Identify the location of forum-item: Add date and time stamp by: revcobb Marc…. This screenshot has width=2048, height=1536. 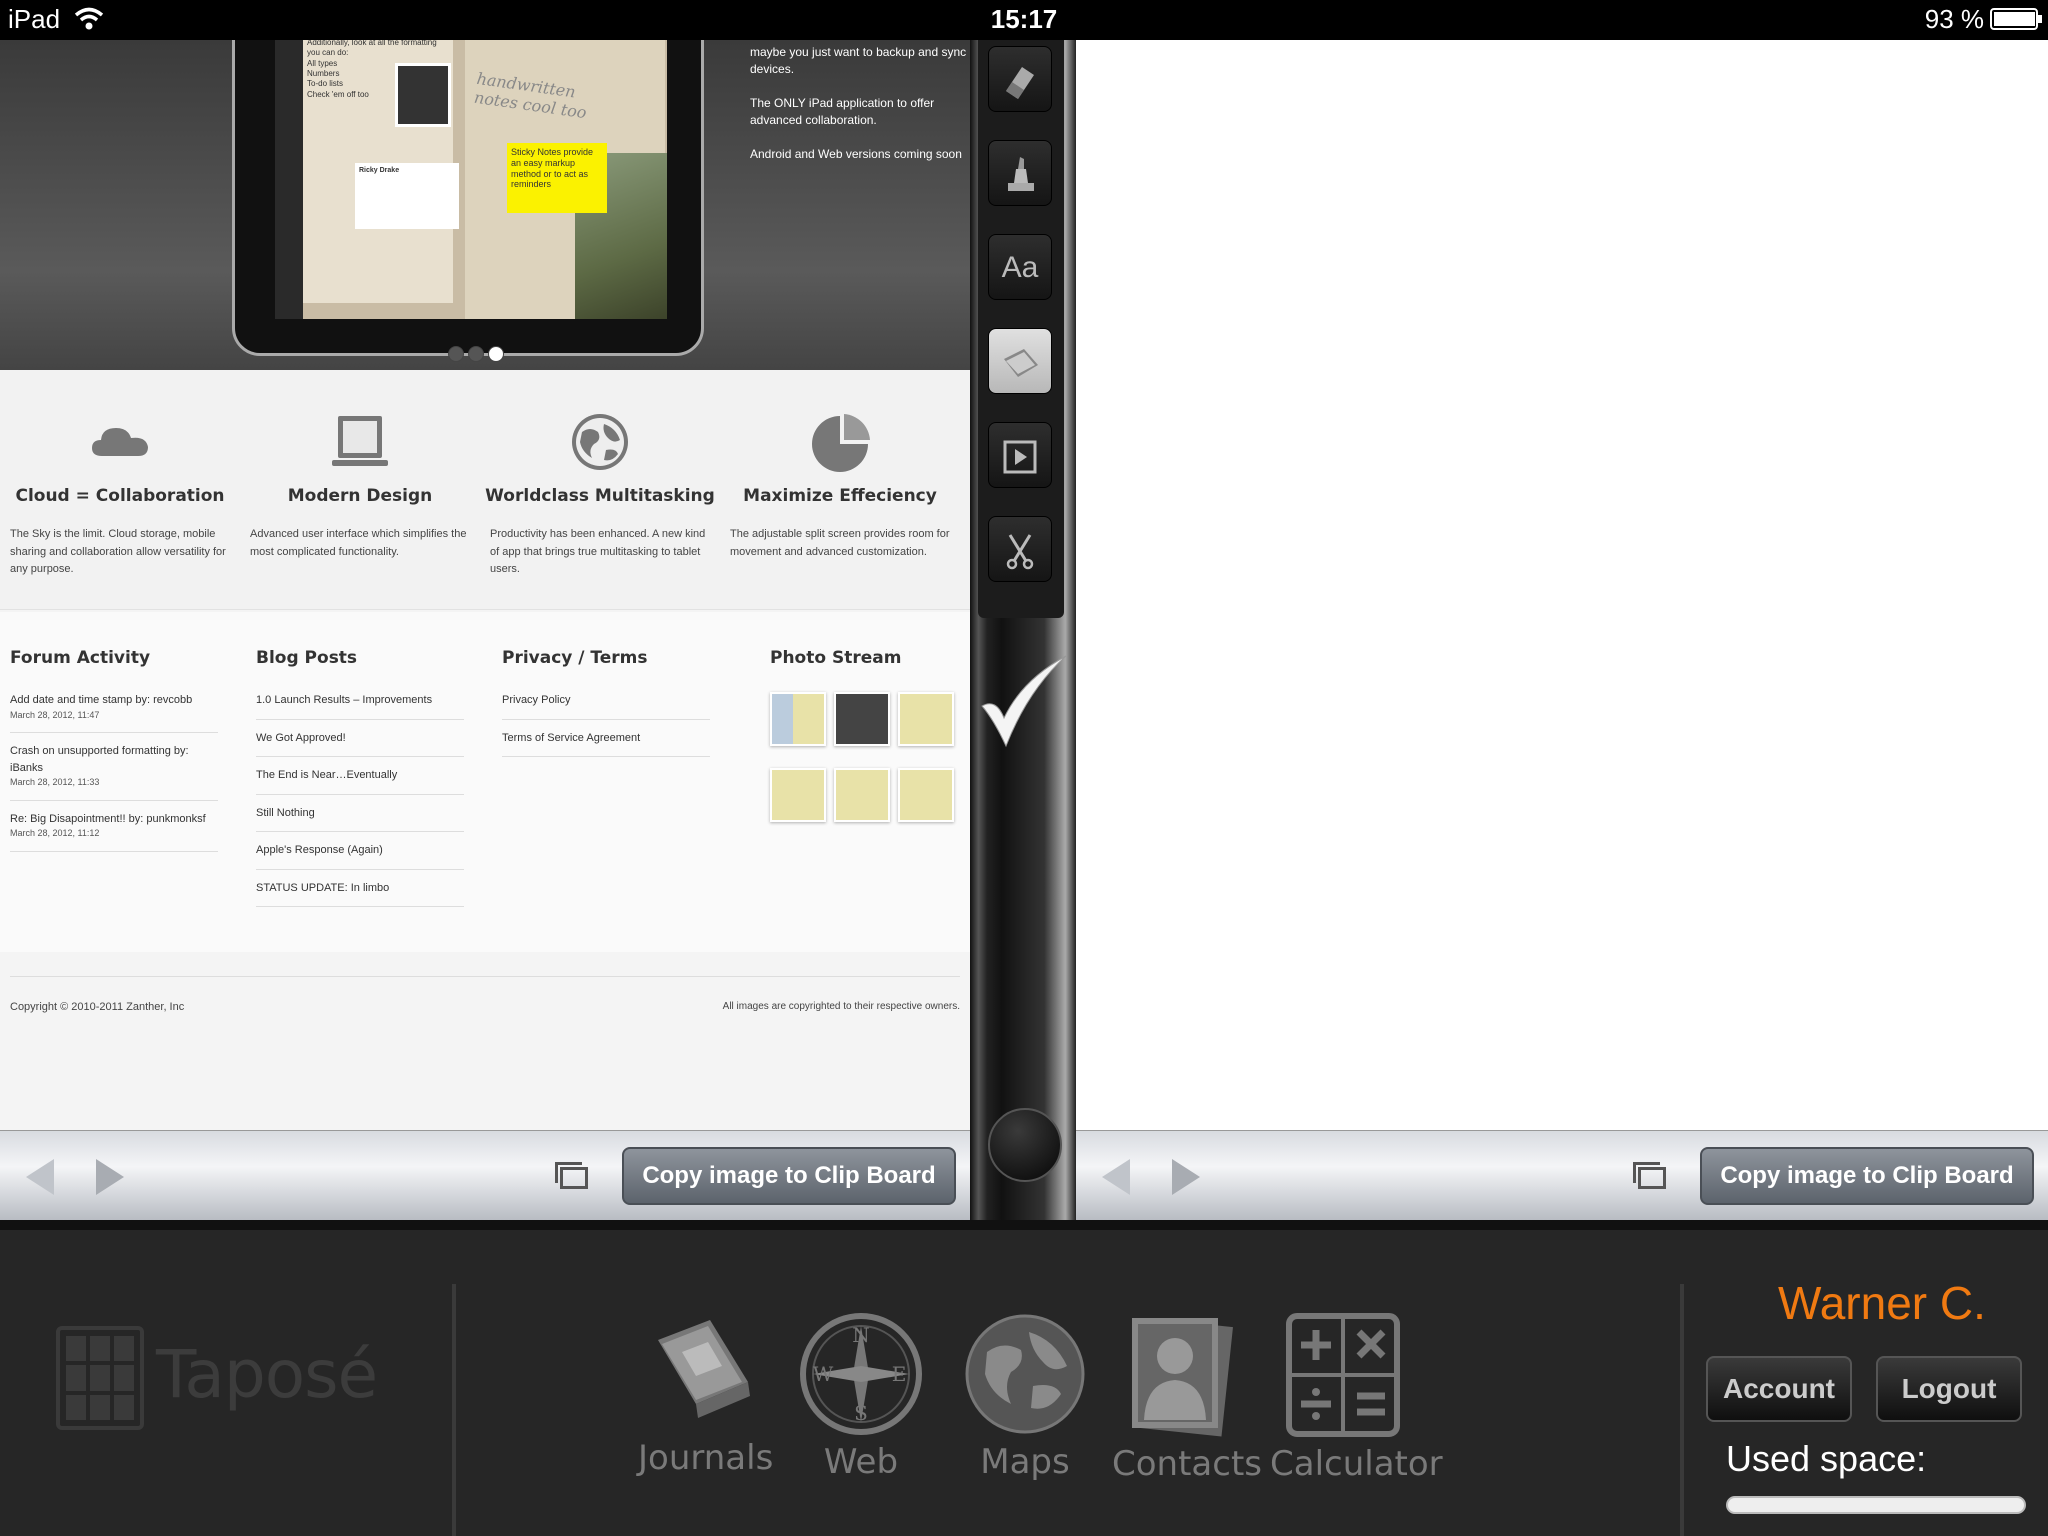
(114, 712).